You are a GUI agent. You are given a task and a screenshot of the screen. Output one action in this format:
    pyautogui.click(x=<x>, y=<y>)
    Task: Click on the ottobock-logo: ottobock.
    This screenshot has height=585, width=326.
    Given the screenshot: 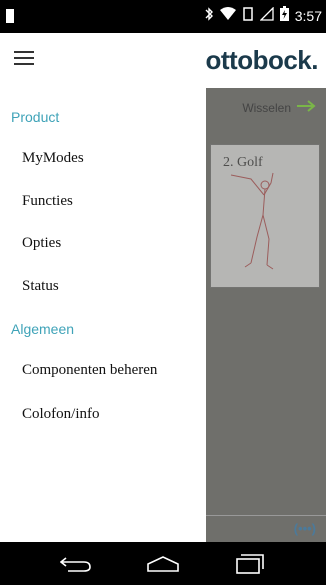 What is the action you would take?
    pyautogui.click(x=262, y=60)
    